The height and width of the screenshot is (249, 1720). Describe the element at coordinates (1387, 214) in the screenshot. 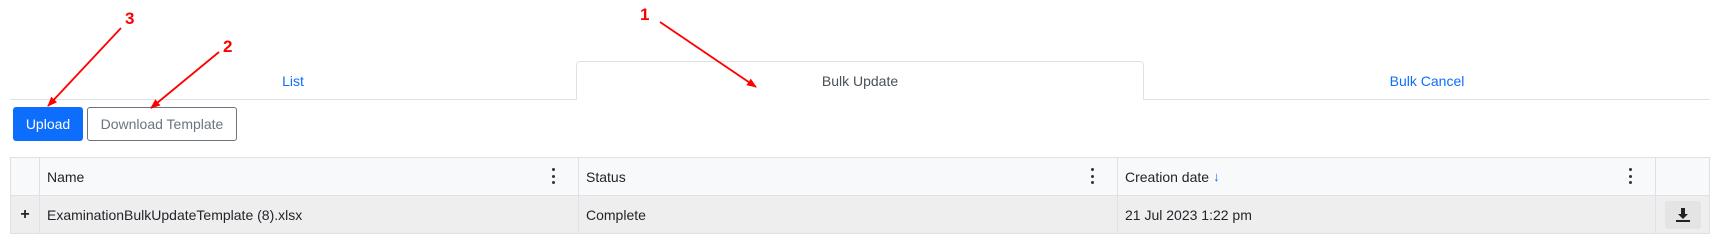

I see `cell-creation-date: 21 Jul 2023 1:22 pm` at that location.